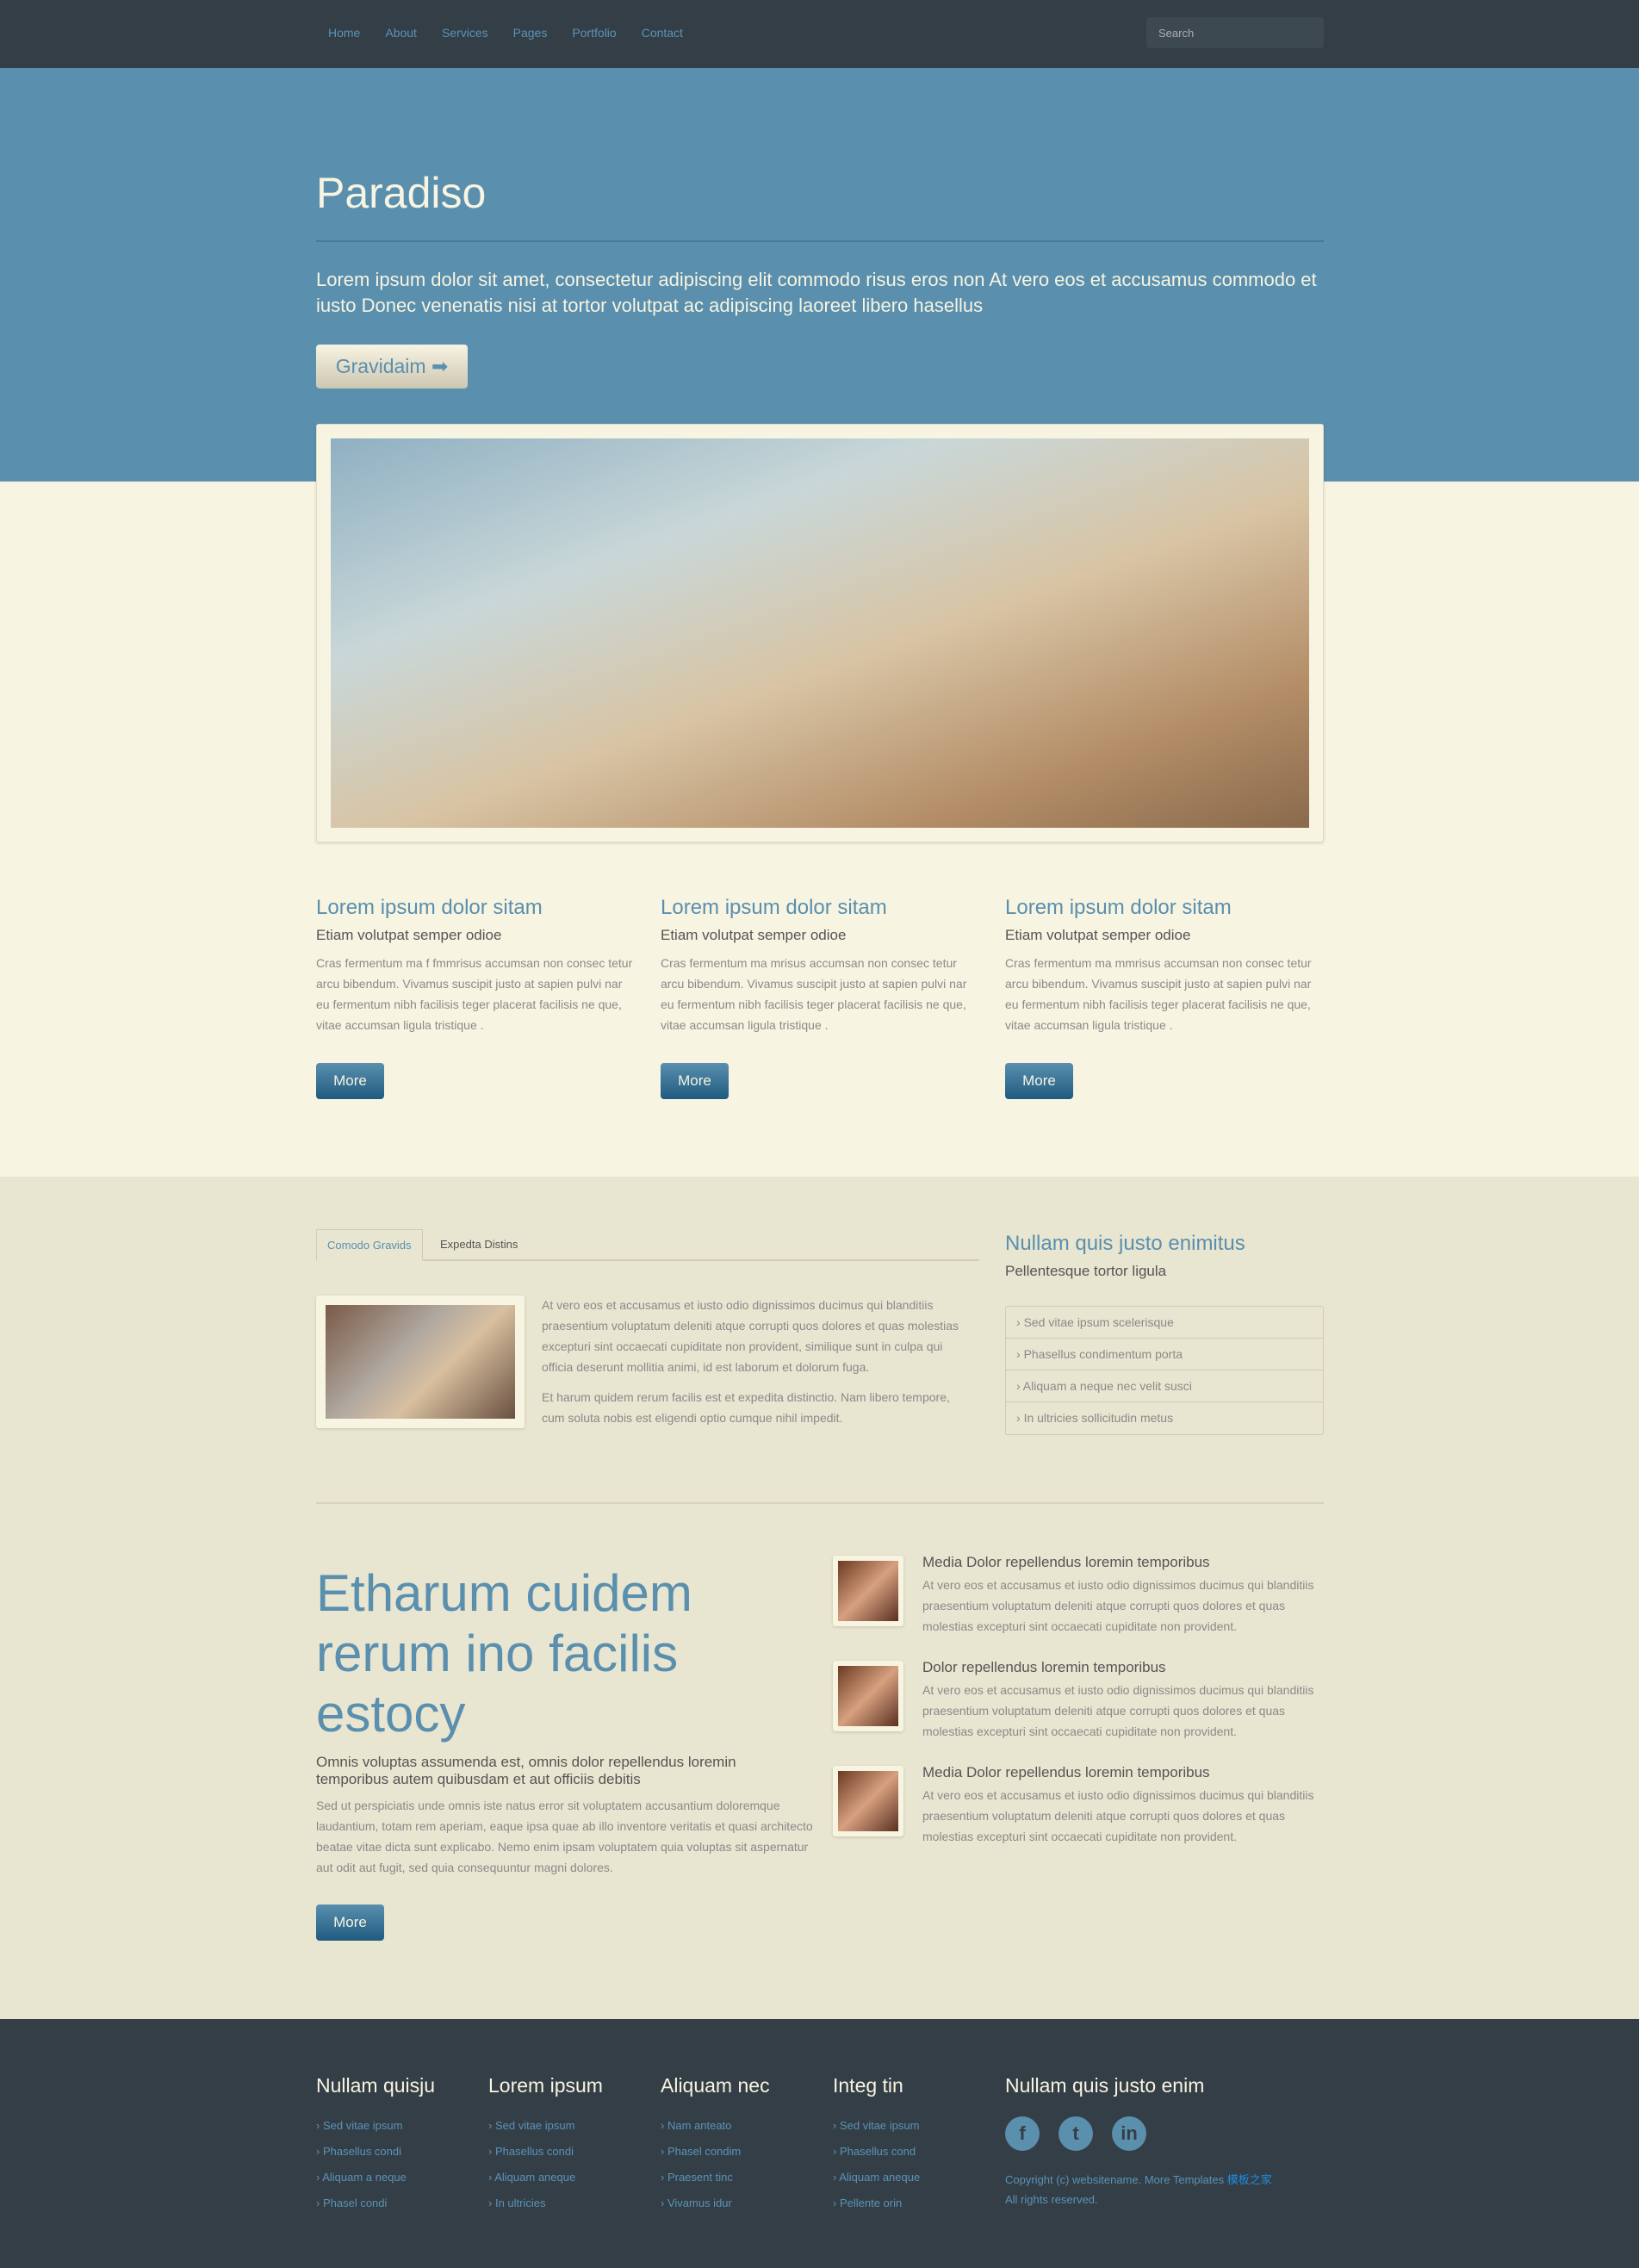 This screenshot has height=2268, width=1639. I want to click on tab-photo, so click(420, 1362).